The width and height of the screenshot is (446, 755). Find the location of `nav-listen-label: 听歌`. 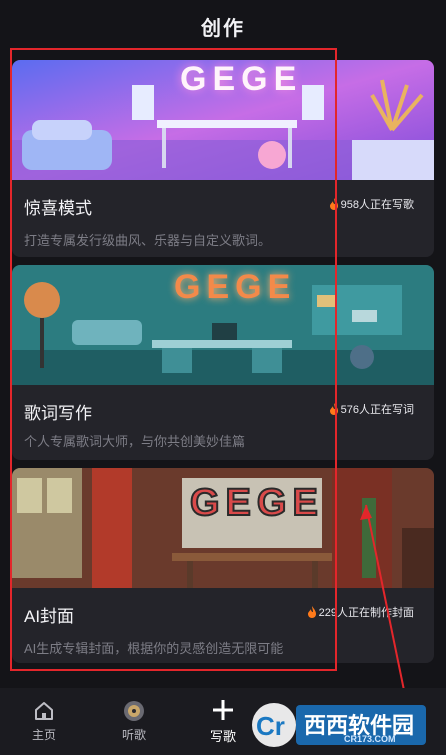

nav-listen-label: 听歌 is located at coordinates (133, 735).